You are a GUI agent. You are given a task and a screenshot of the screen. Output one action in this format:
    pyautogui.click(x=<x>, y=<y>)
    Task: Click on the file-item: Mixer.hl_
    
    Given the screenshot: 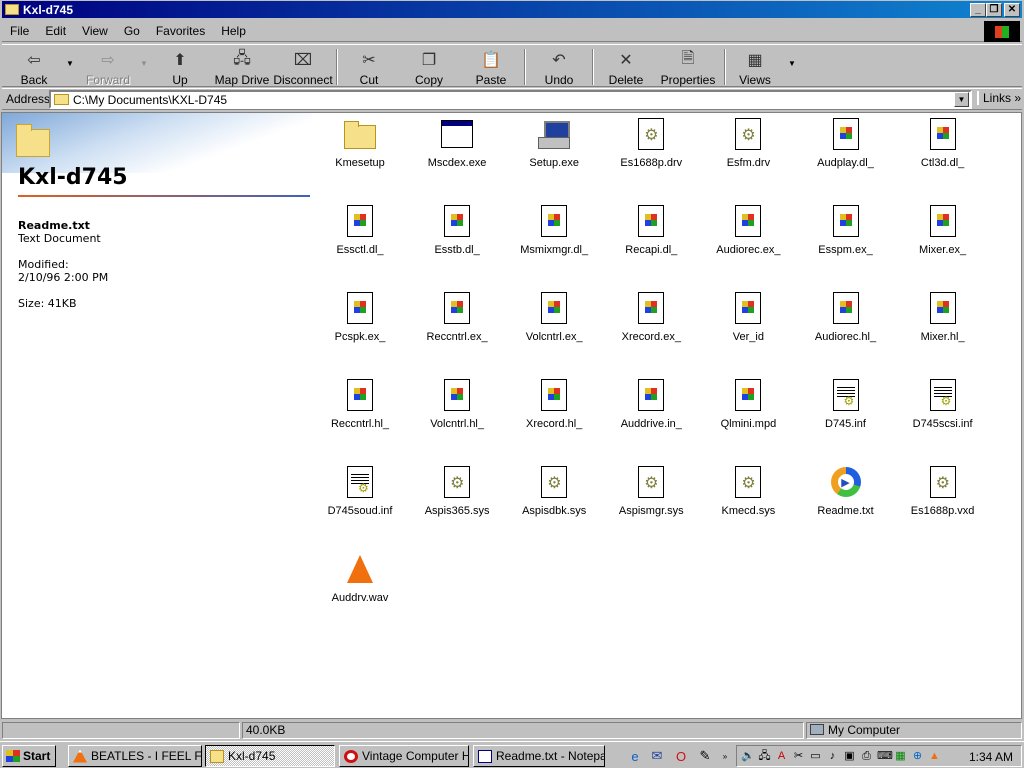 What is the action you would take?
    pyautogui.click(x=943, y=328)
    